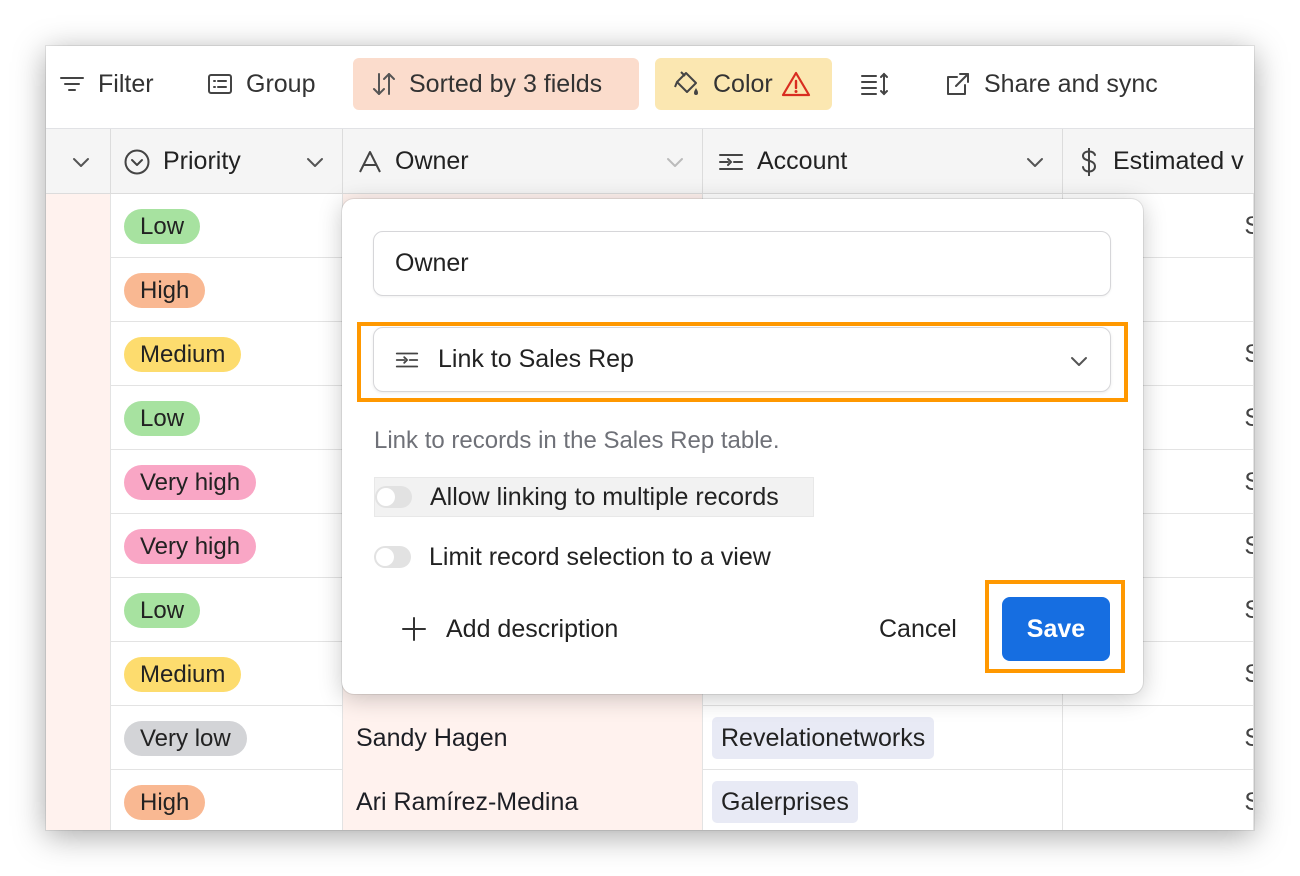 The width and height of the screenshot is (1300, 876). I want to click on column-header-account: Account, so click(883, 161).